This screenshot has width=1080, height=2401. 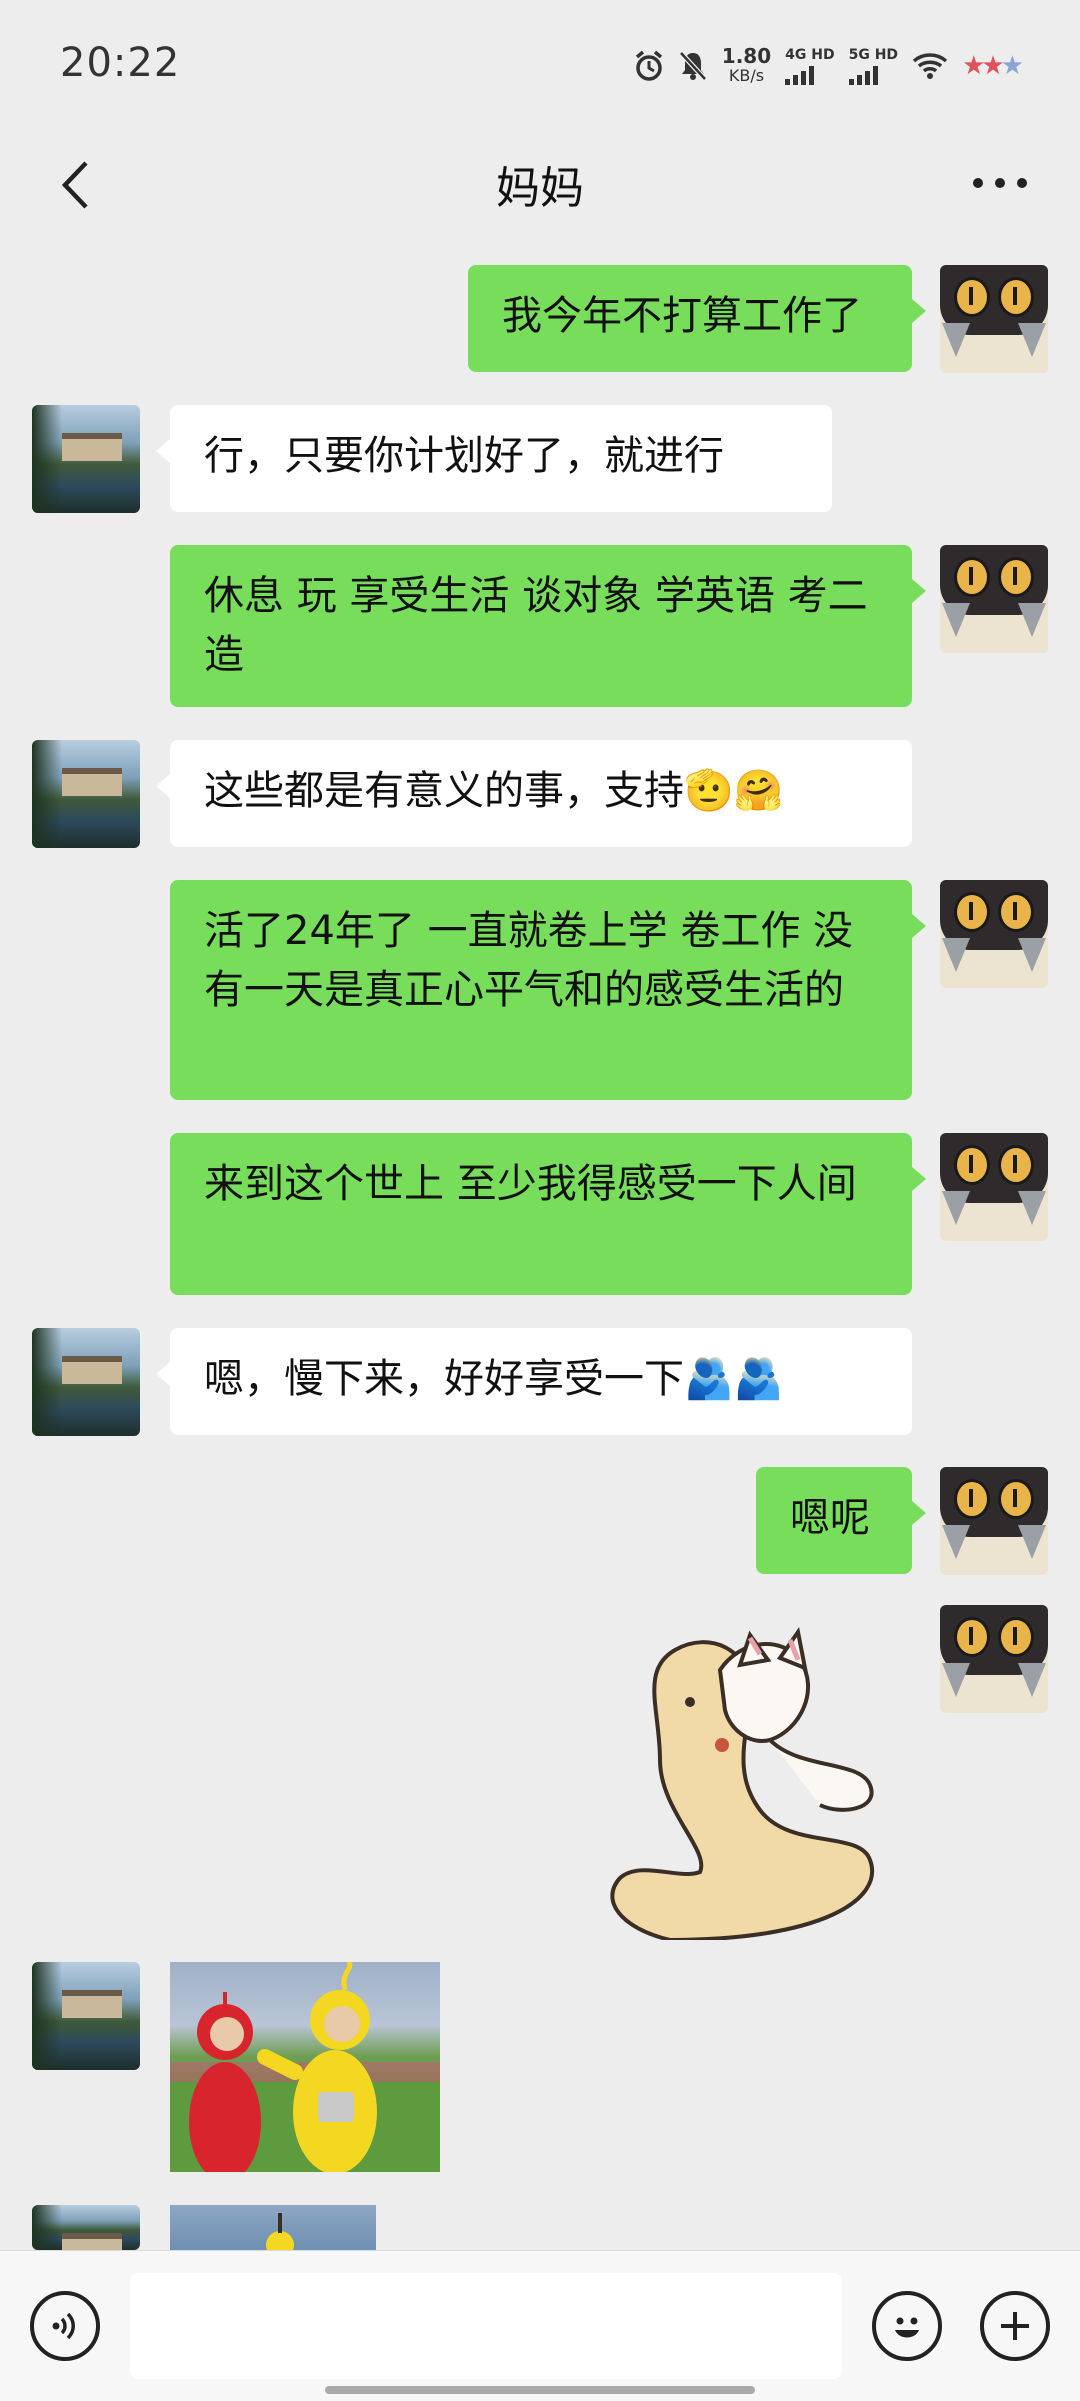 I want to click on teletubbies-photo-partial, so click(x=273, y=2227).